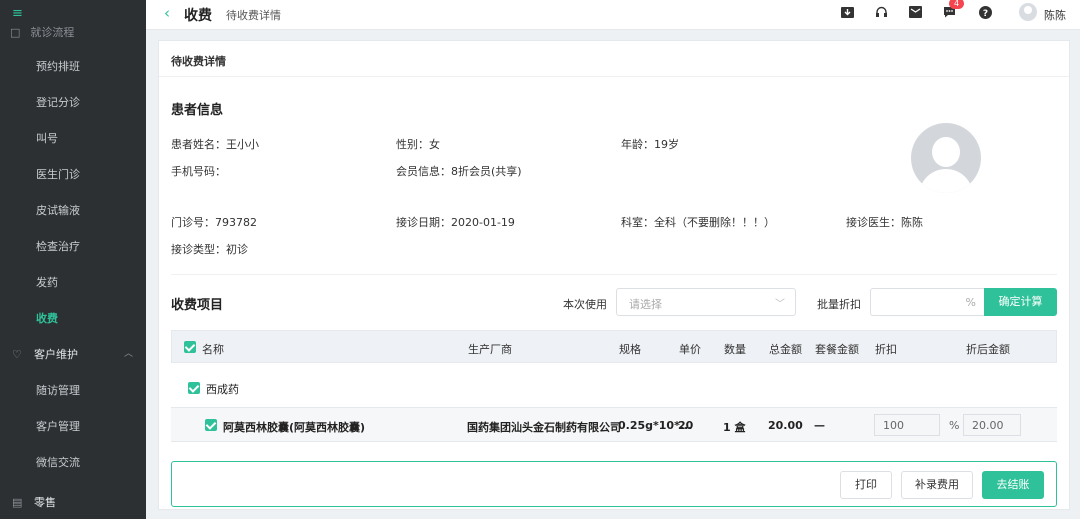 The height and width of the screenshot is (519, 1080). Describe the element at coordinates (734, 427) in the screenshot. I see `row-quantity: 1 盒` at that location.